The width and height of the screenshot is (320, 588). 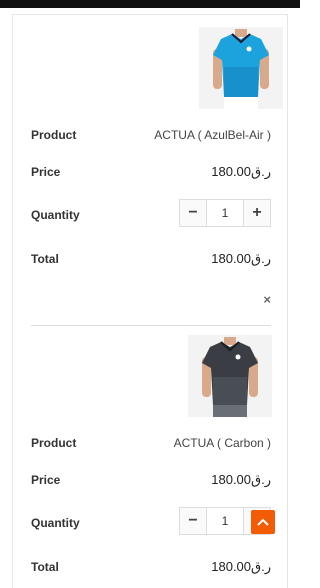 What do you see at coordinates (151, 135) in the screenshot?
I see `product-row: Product ACTUA ( AzulBel-Air )` at bounding box center [151, 135].